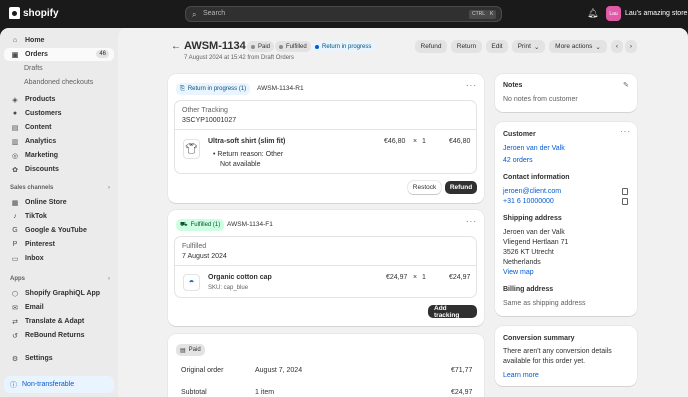 The height and width of the screenshot is (397, 688). Describe the element at coordinates (265, 392) in the screenshot. I see `payment-row-detail: 1 item` at that location.